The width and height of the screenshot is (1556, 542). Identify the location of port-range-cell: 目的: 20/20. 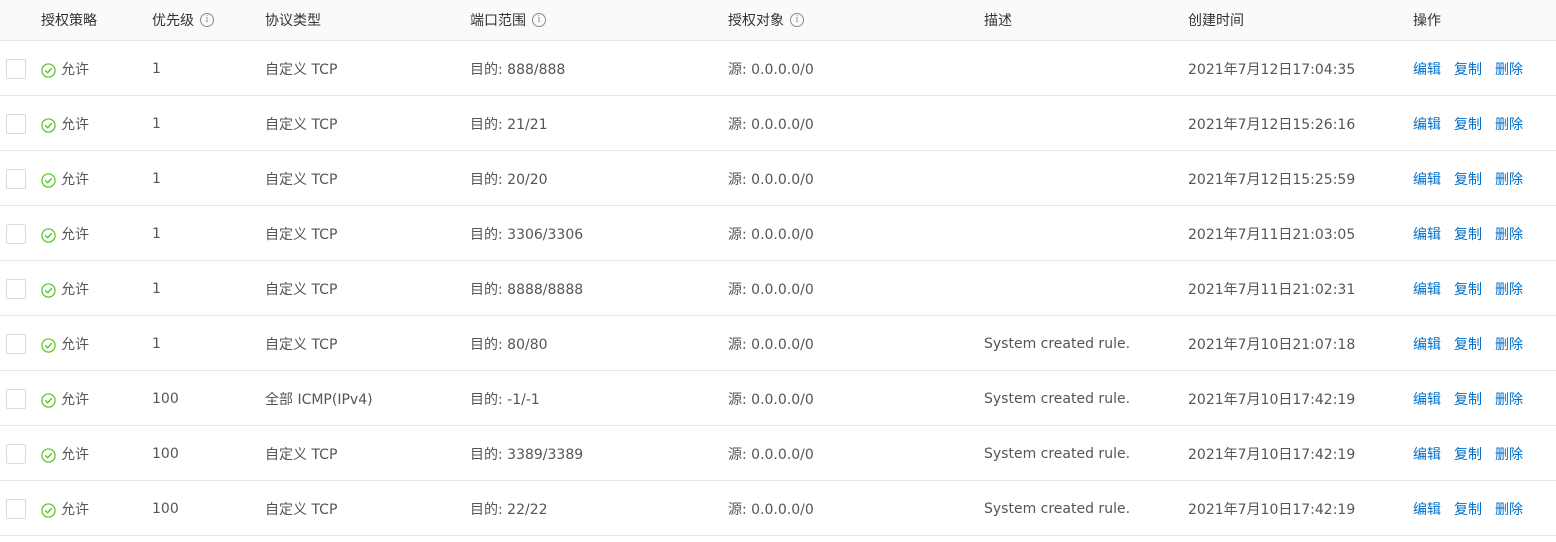
(509, 180).